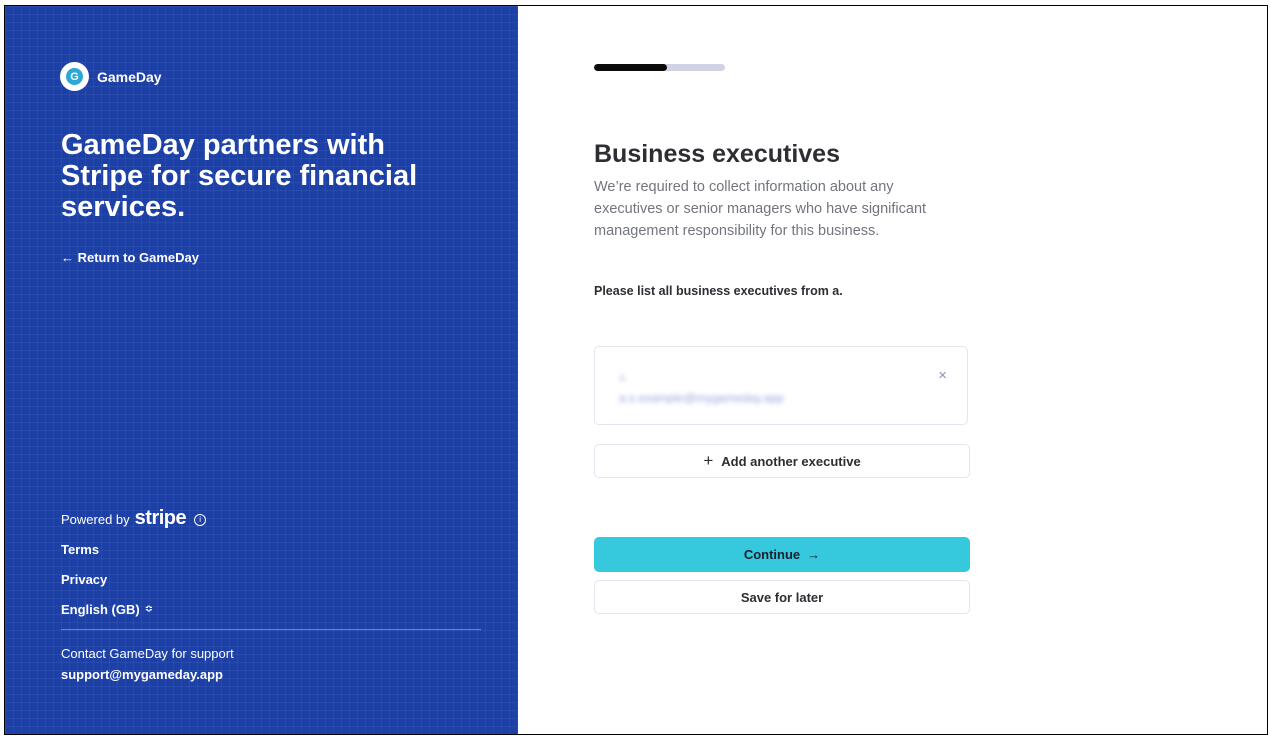 This screenshot has height=736, width=1270. What do you see at coordinates (271, 629) in the screenshot?
I see `sidebar-divider` at bounding box center [271, 629].